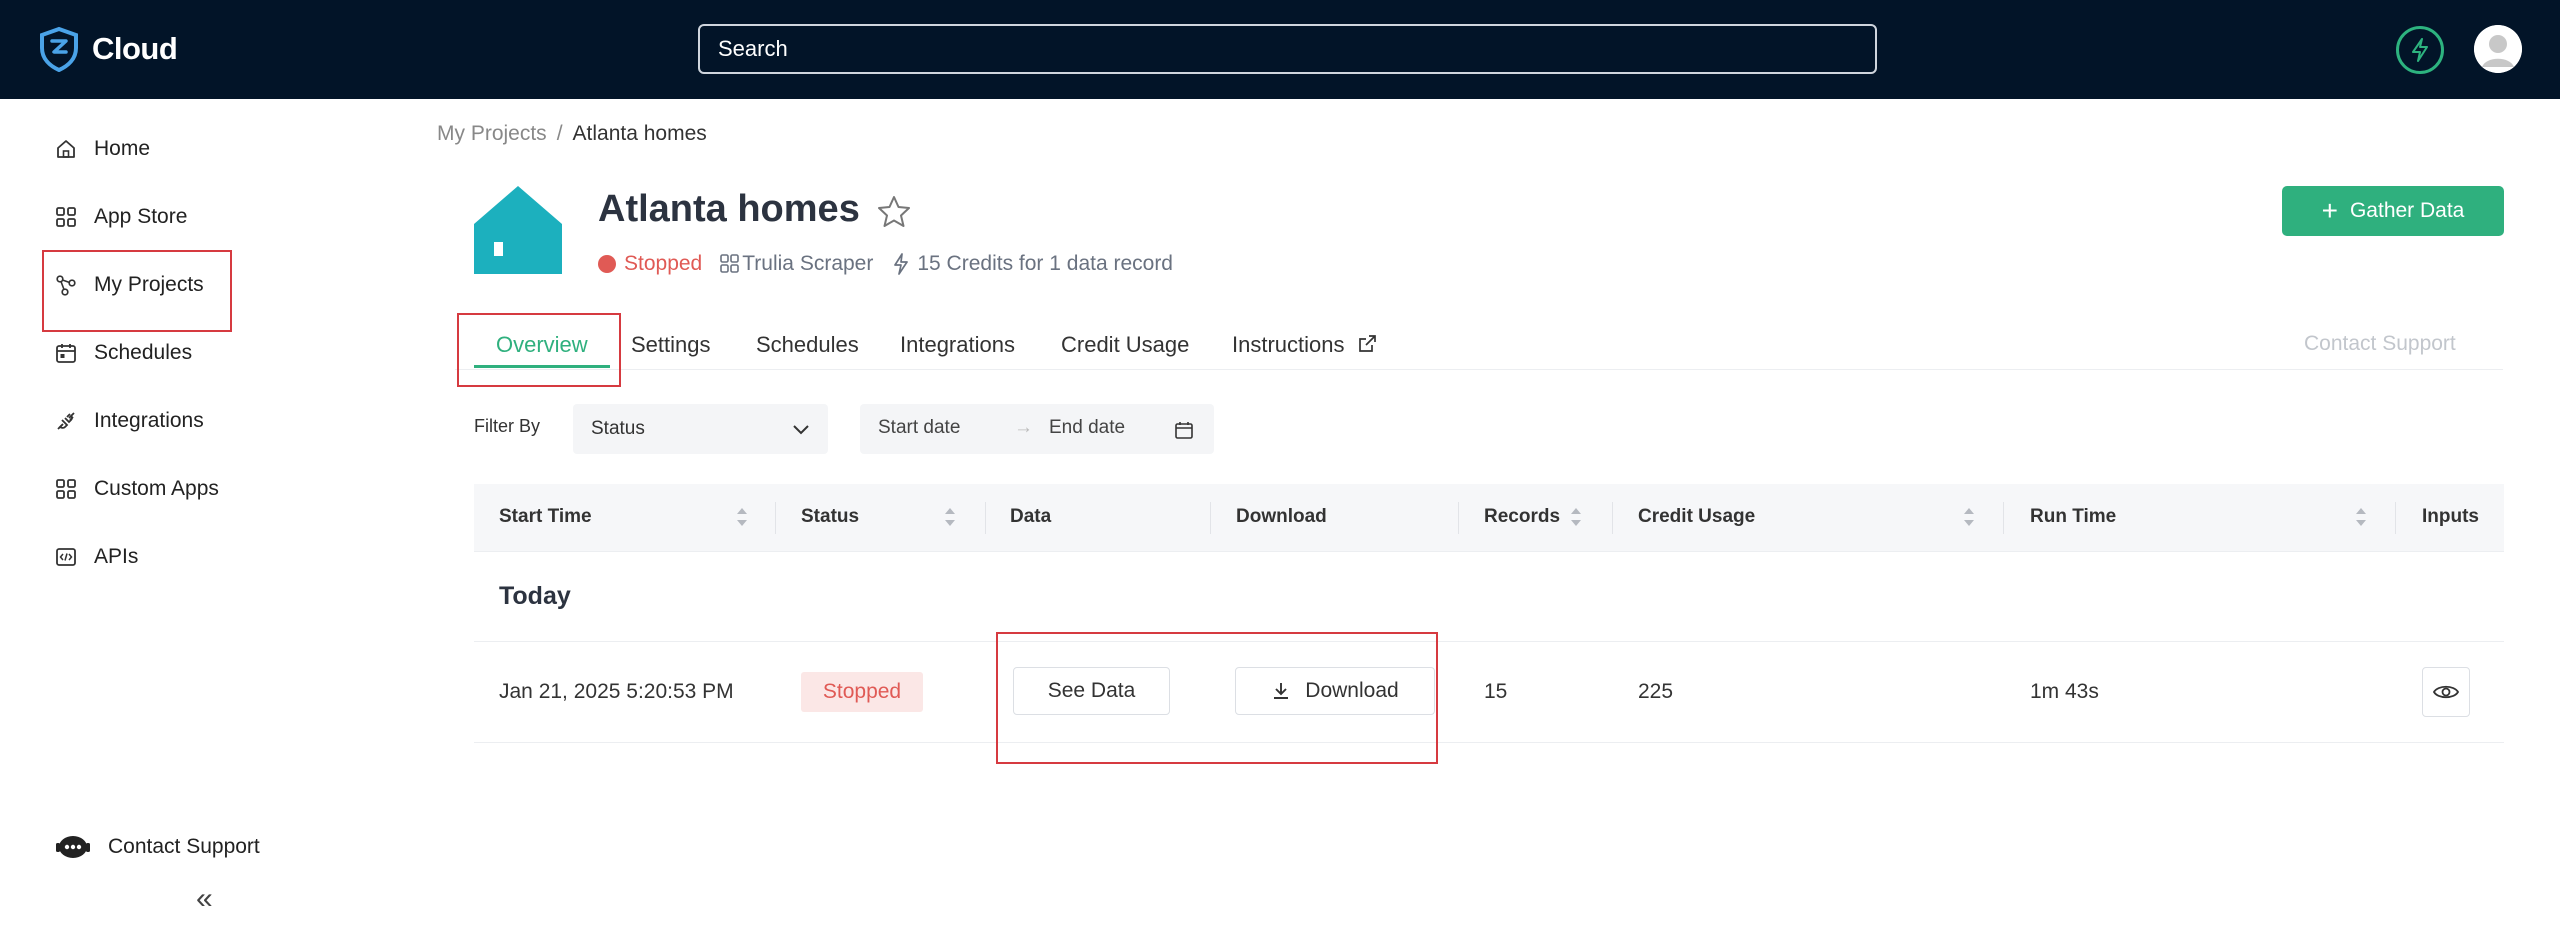 This screenshot has width=2560, height=940. What do you see at coordinates (1367, 343) in the screenshot?
I see `external-link-icon` at bounding box center [1367, 343].